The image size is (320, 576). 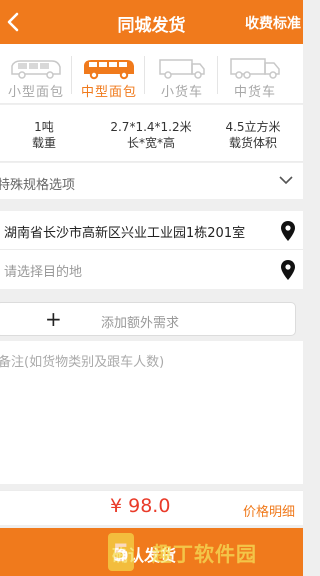 What do you see at coordinates (140, 323) in the screenshot?
I see `add-extra-needs-label: 添加额外需求` at bounding box center [140, 323].